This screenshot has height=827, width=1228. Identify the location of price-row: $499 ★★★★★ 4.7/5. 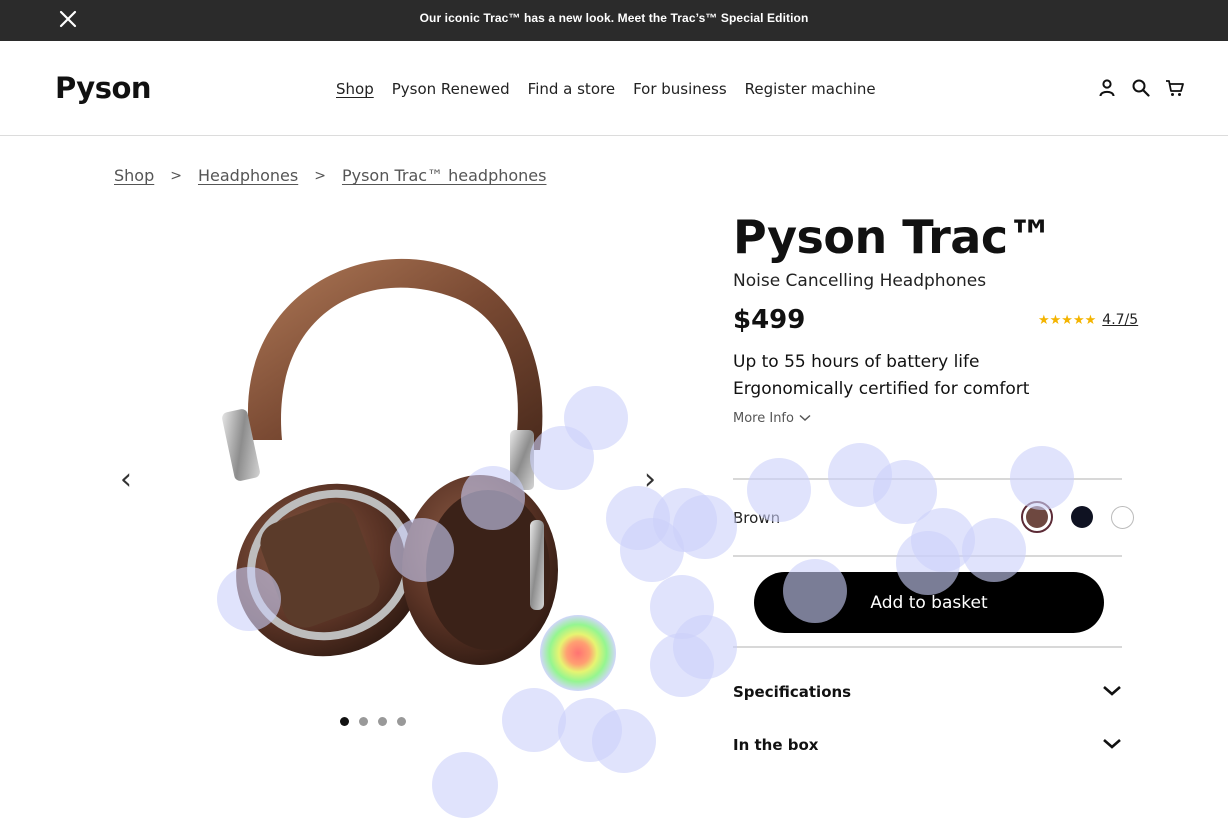
(935, 322).